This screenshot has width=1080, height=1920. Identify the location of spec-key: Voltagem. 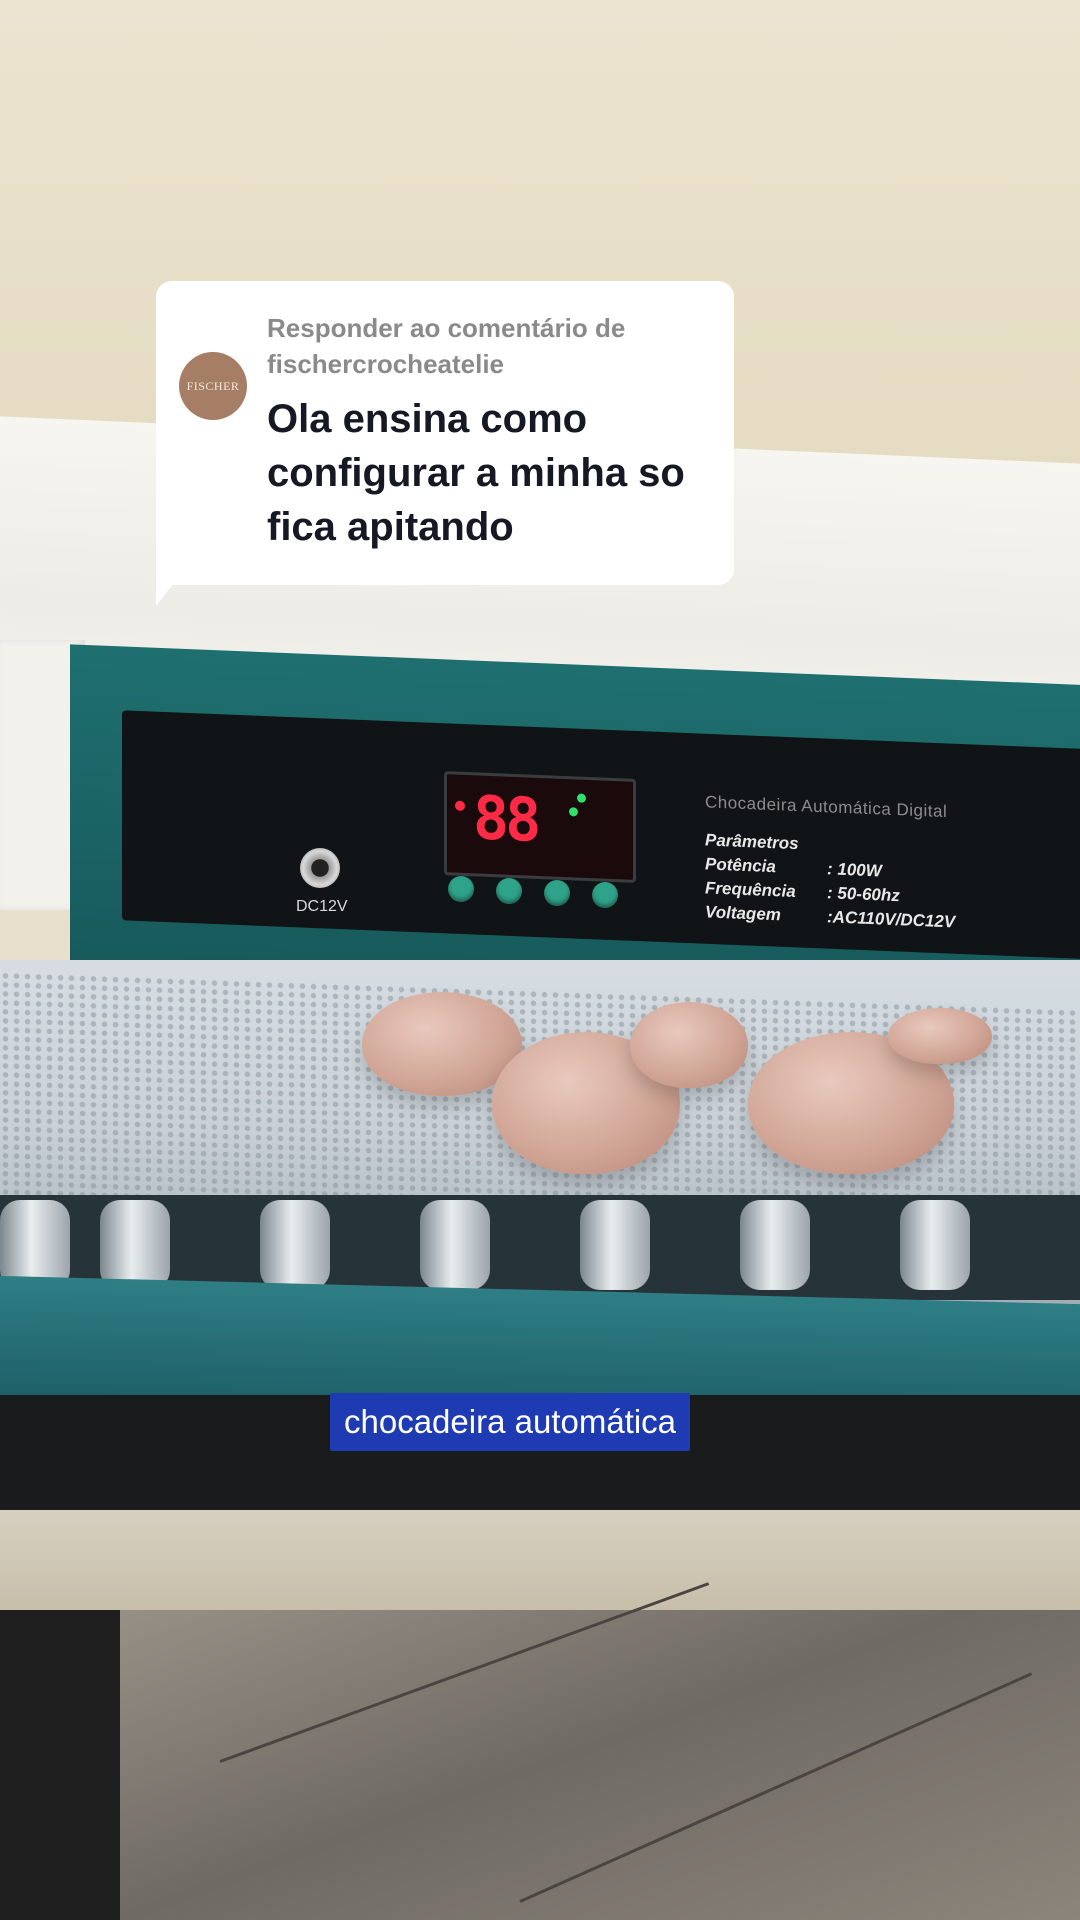
(743, 913).